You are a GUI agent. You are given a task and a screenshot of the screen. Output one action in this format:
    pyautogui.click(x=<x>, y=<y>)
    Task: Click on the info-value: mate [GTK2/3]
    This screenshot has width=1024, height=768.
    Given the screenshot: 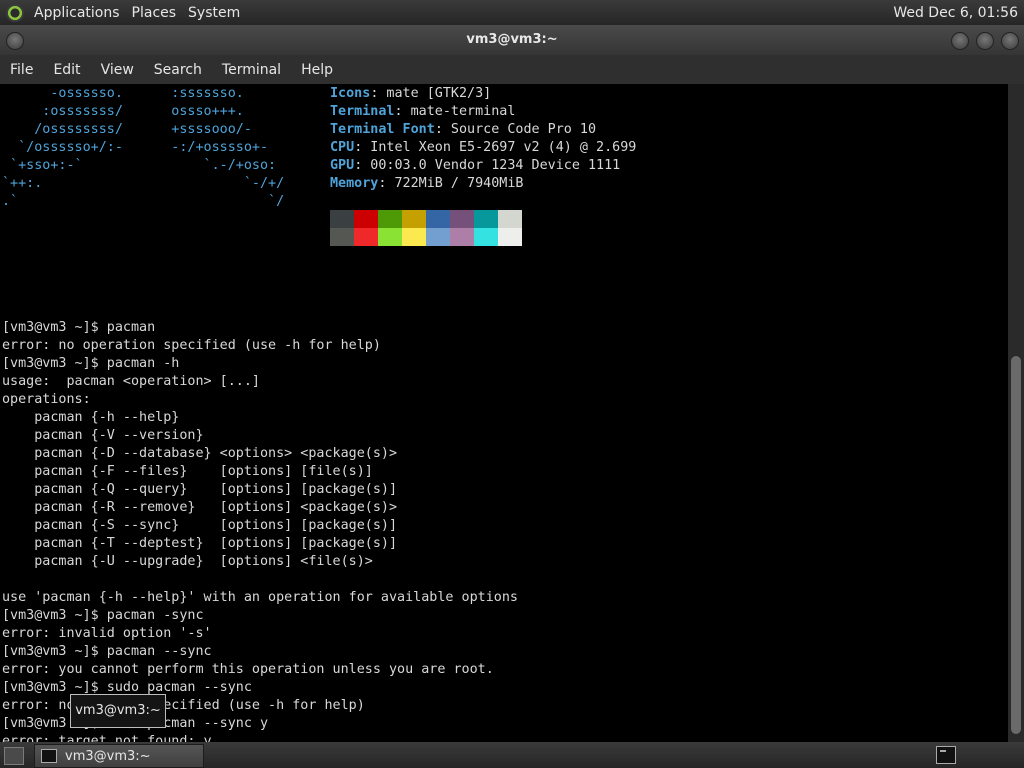 What is the action you would take?
    pyautogui.click(x=435, y=93)
    